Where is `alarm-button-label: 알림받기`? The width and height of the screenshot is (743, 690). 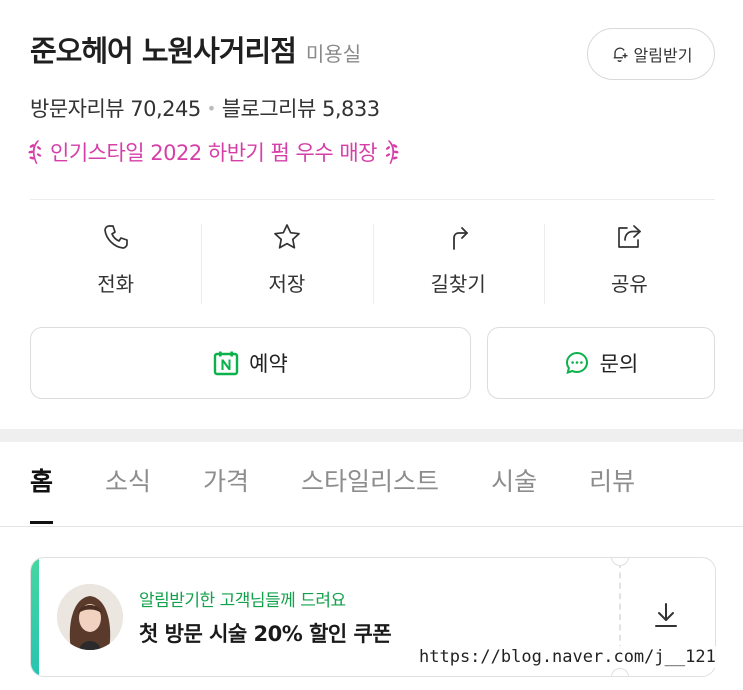 alarm-button-label: 알림받기 is located at coordinates (663, 55).